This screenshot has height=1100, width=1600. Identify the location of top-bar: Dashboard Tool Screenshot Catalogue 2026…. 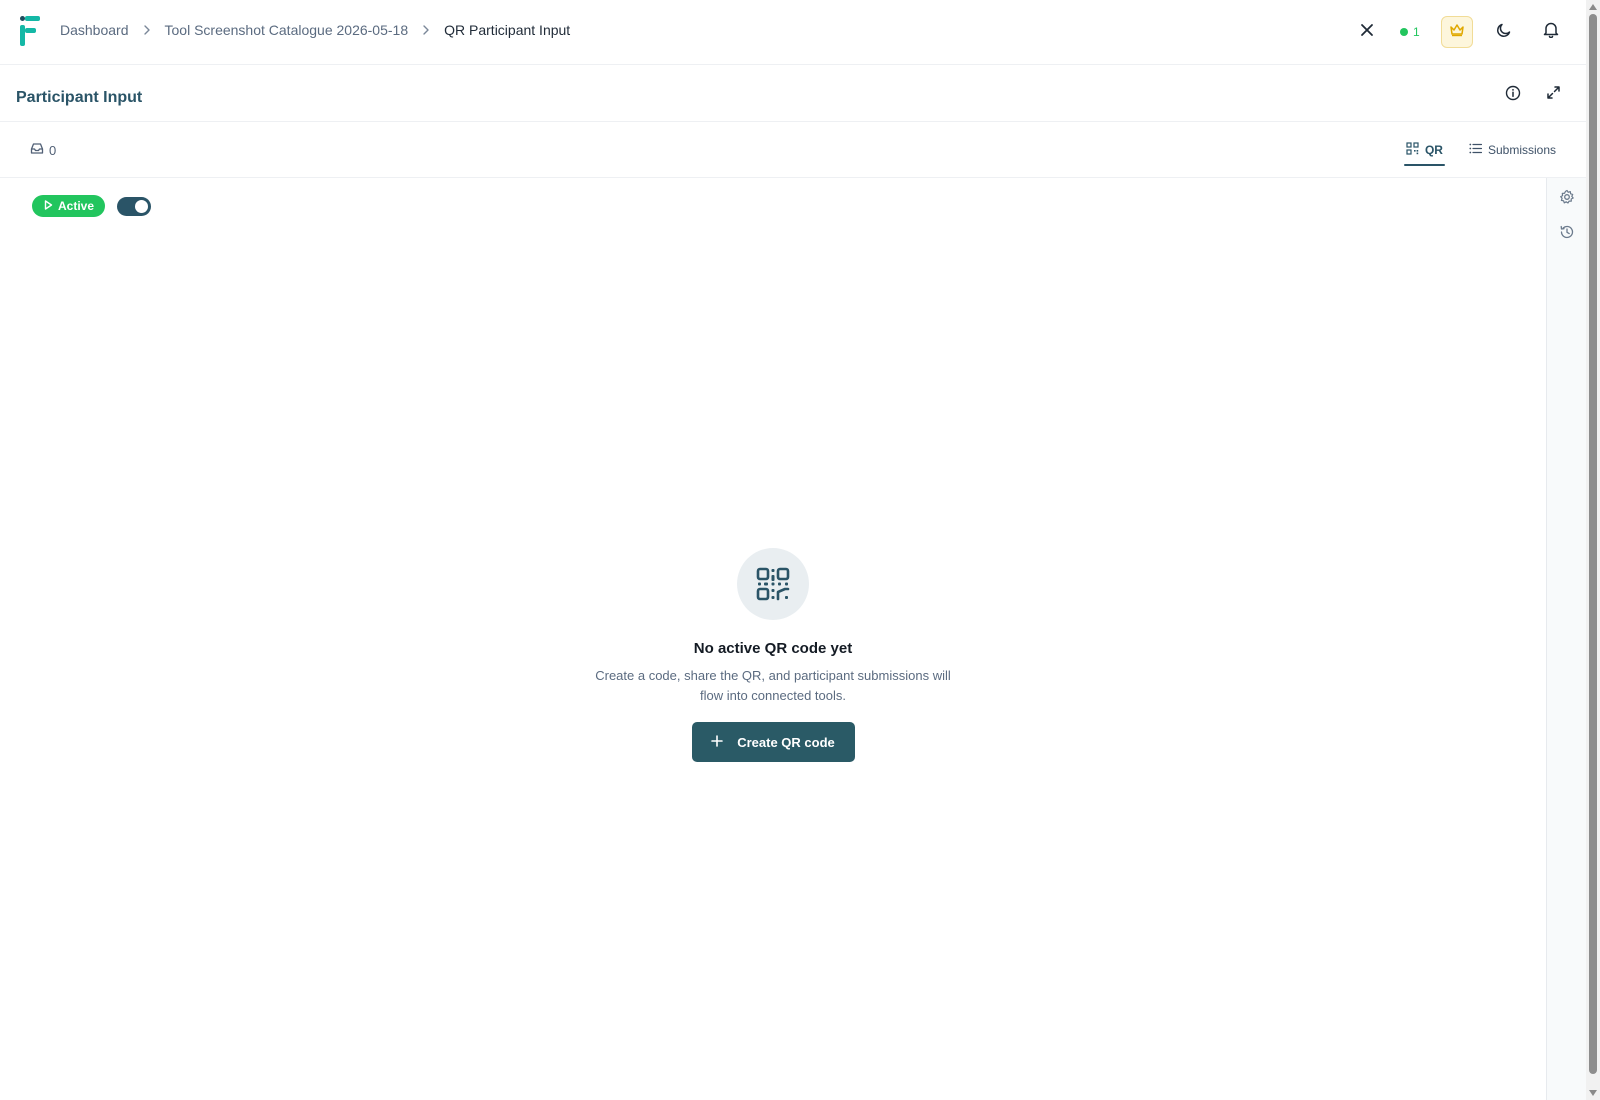
(793, 32).